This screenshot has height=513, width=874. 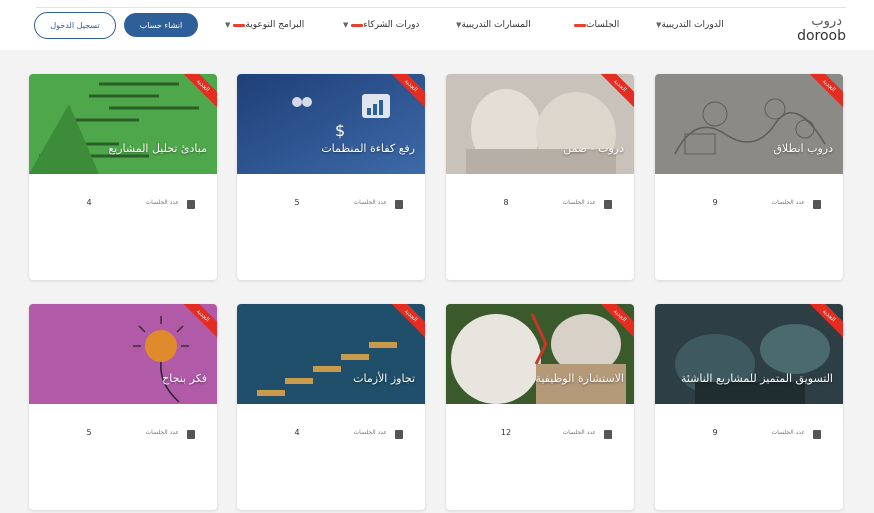 I want to click on lightbulb-illustration, so click(x=123, y=354).